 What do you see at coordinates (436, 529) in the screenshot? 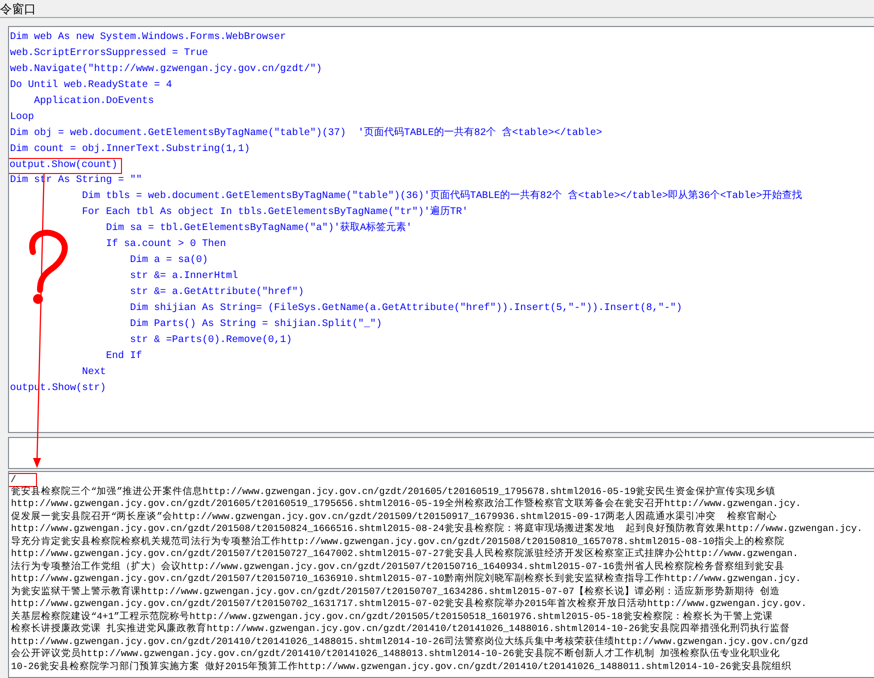
I see `output-line: http://www.gzwengan.jcy.gov.cn/gzdt/201508/t20150824_1666516.shtml2015-08-24瓮安县检察院：将庭审现场搬进案发地 起到良好预防教育效果http://www.gzwengan.jcy.` at bounding box center [436, 529].